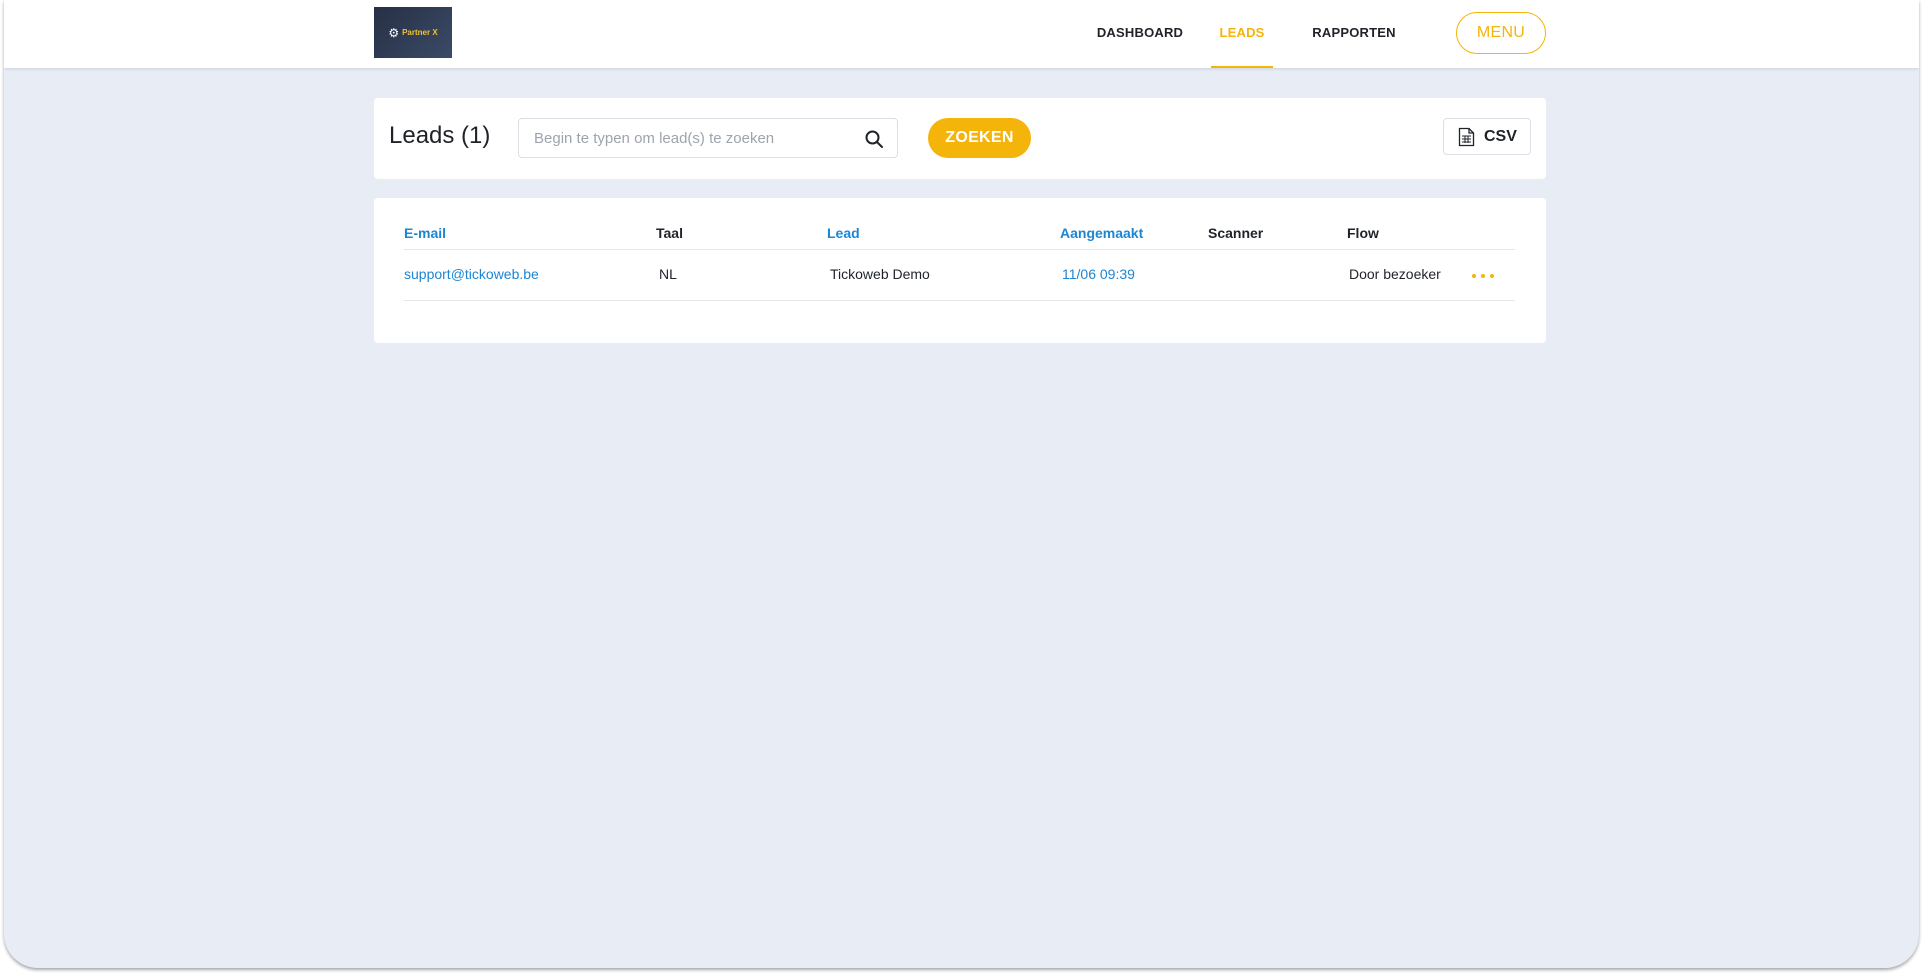  What do you see at coordinates (1501, 33) in the screenshot?
I see `menu-button: MENU` at bounding box center [1501, 33].